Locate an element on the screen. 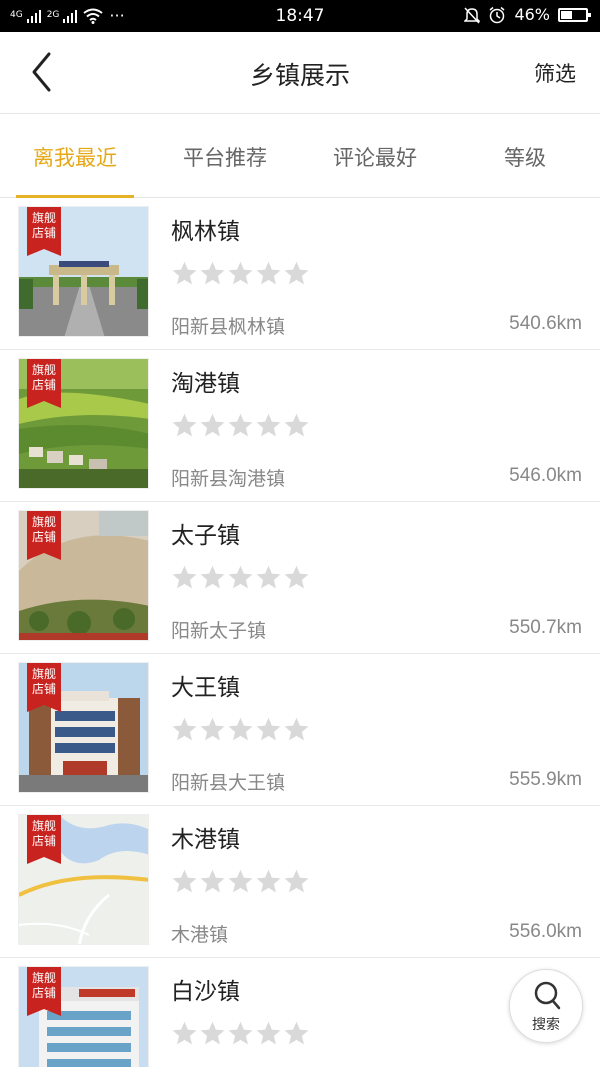 The image size is (600, 1067). filter-button: 筛选 is located at coordinates (555, 73).